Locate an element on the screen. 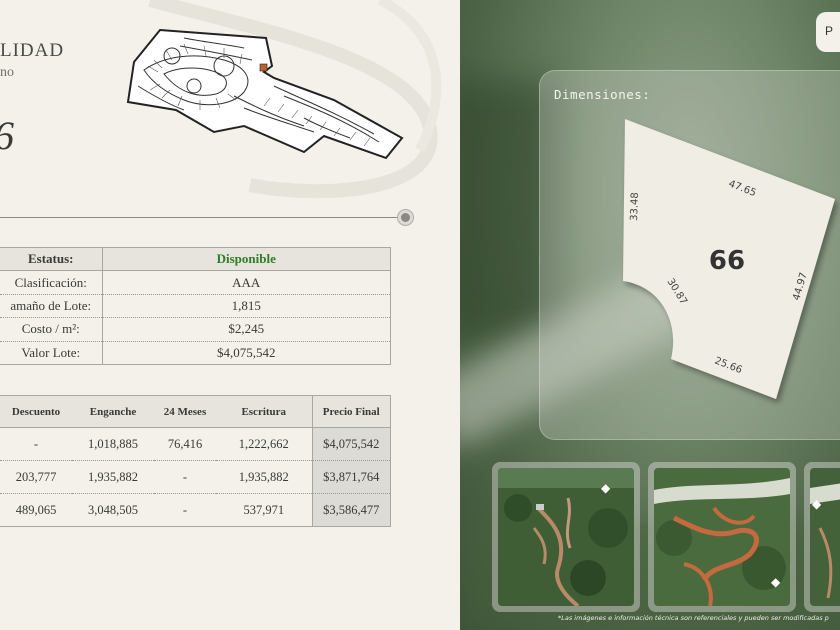 The height and width of the screenshot is (630, 840). masterplan-minimap is located at coordinates (264, 93).